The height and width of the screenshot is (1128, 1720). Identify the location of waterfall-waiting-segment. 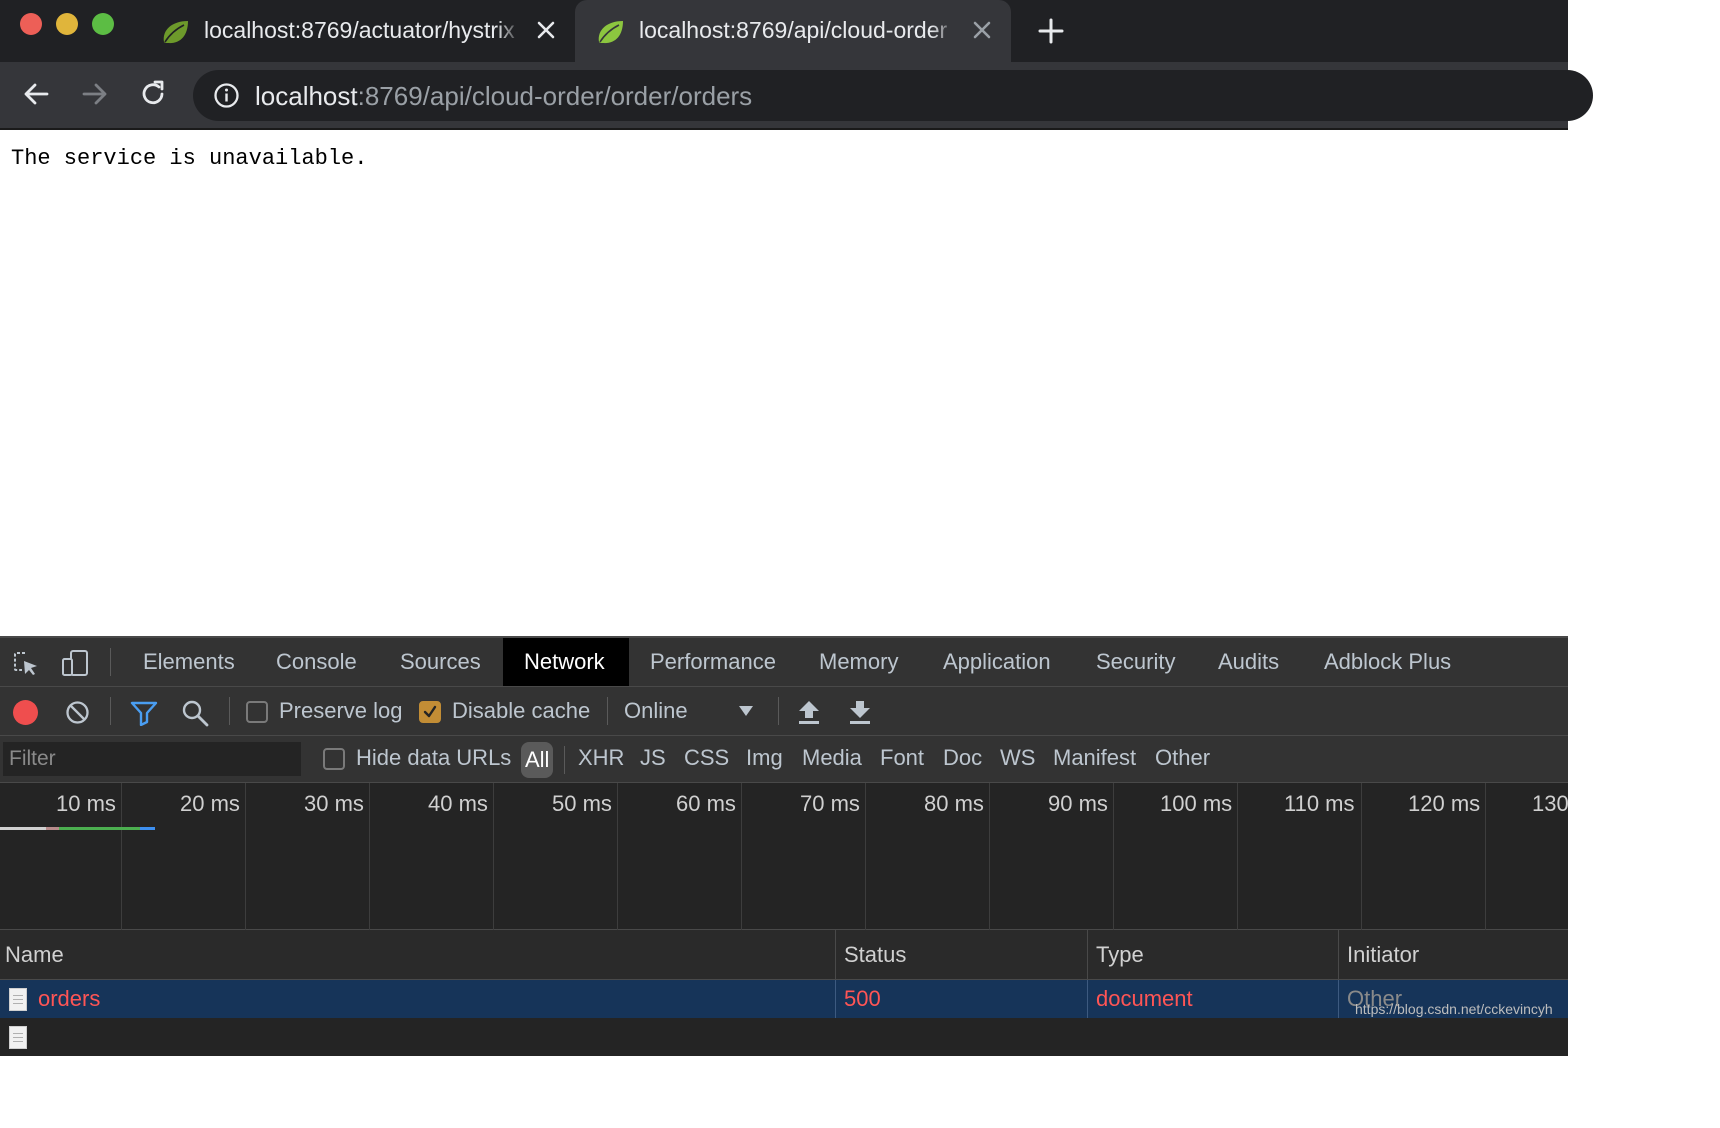
(99, 828).